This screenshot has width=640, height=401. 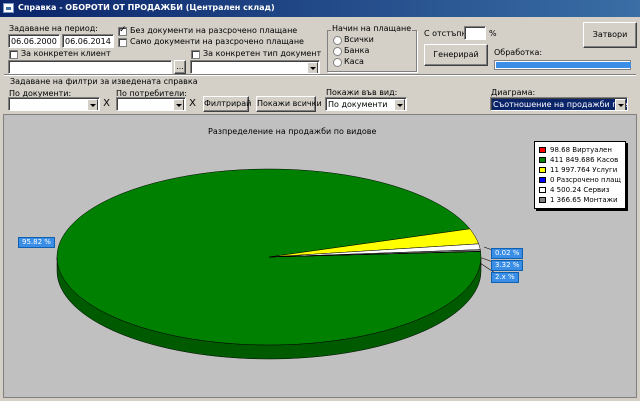 I want to click on legend-item: 411 849.686 Касов, so click(x=578, y=160).